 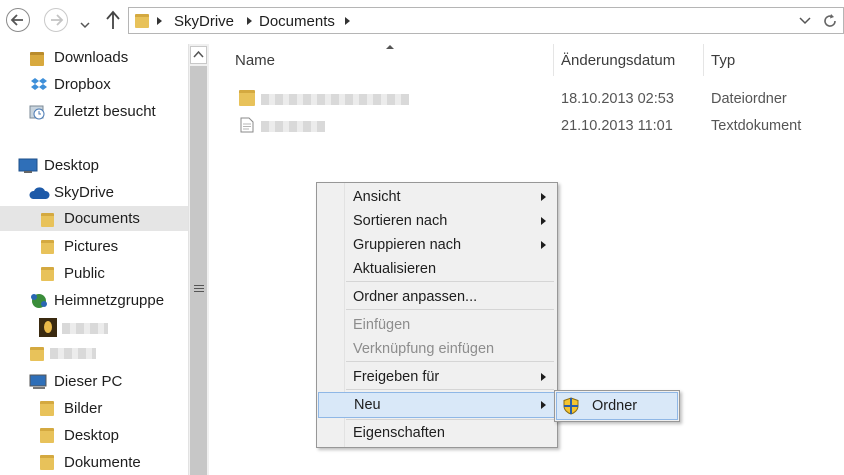 What do you see at coordinates (617, 99) in the screenshot?
I see `cell-date: 18.10.2013 02:53` at bounding box center [617, 99].